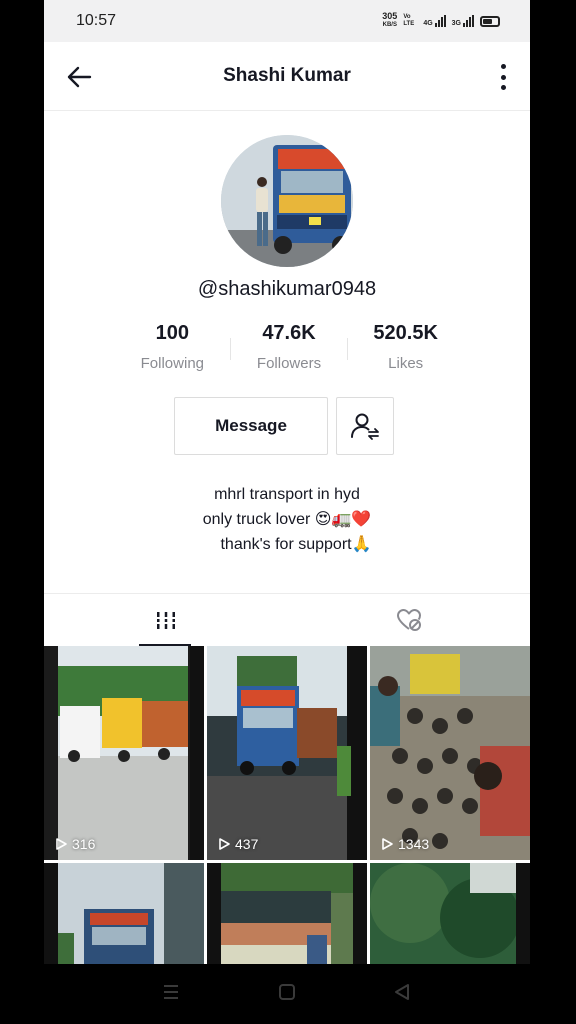 The width and height of the screenshot is (576, 1024). I want to click on tab-videos, so click(165, 620).